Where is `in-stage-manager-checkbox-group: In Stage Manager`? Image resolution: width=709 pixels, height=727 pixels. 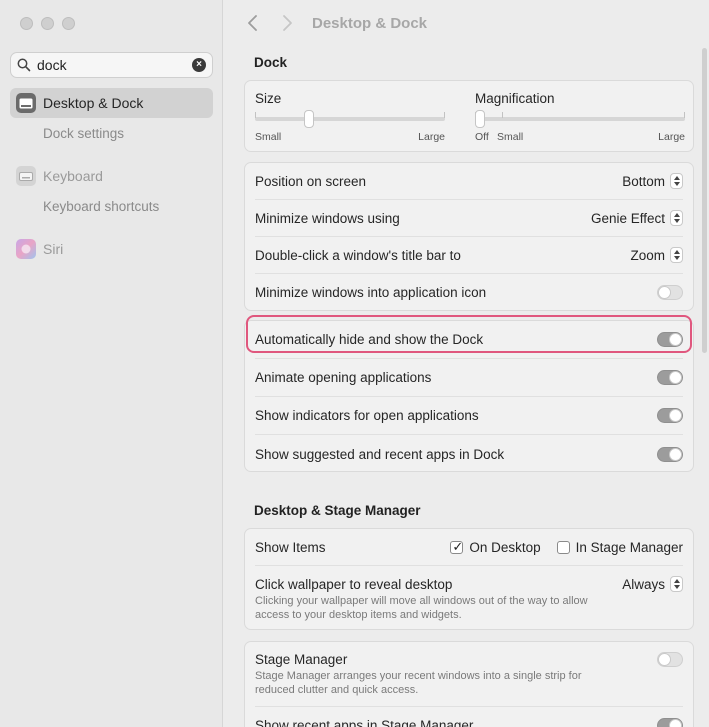 in-stage-manager-checkbox-group: In Stage Manager is located at coordinates (619, 547).